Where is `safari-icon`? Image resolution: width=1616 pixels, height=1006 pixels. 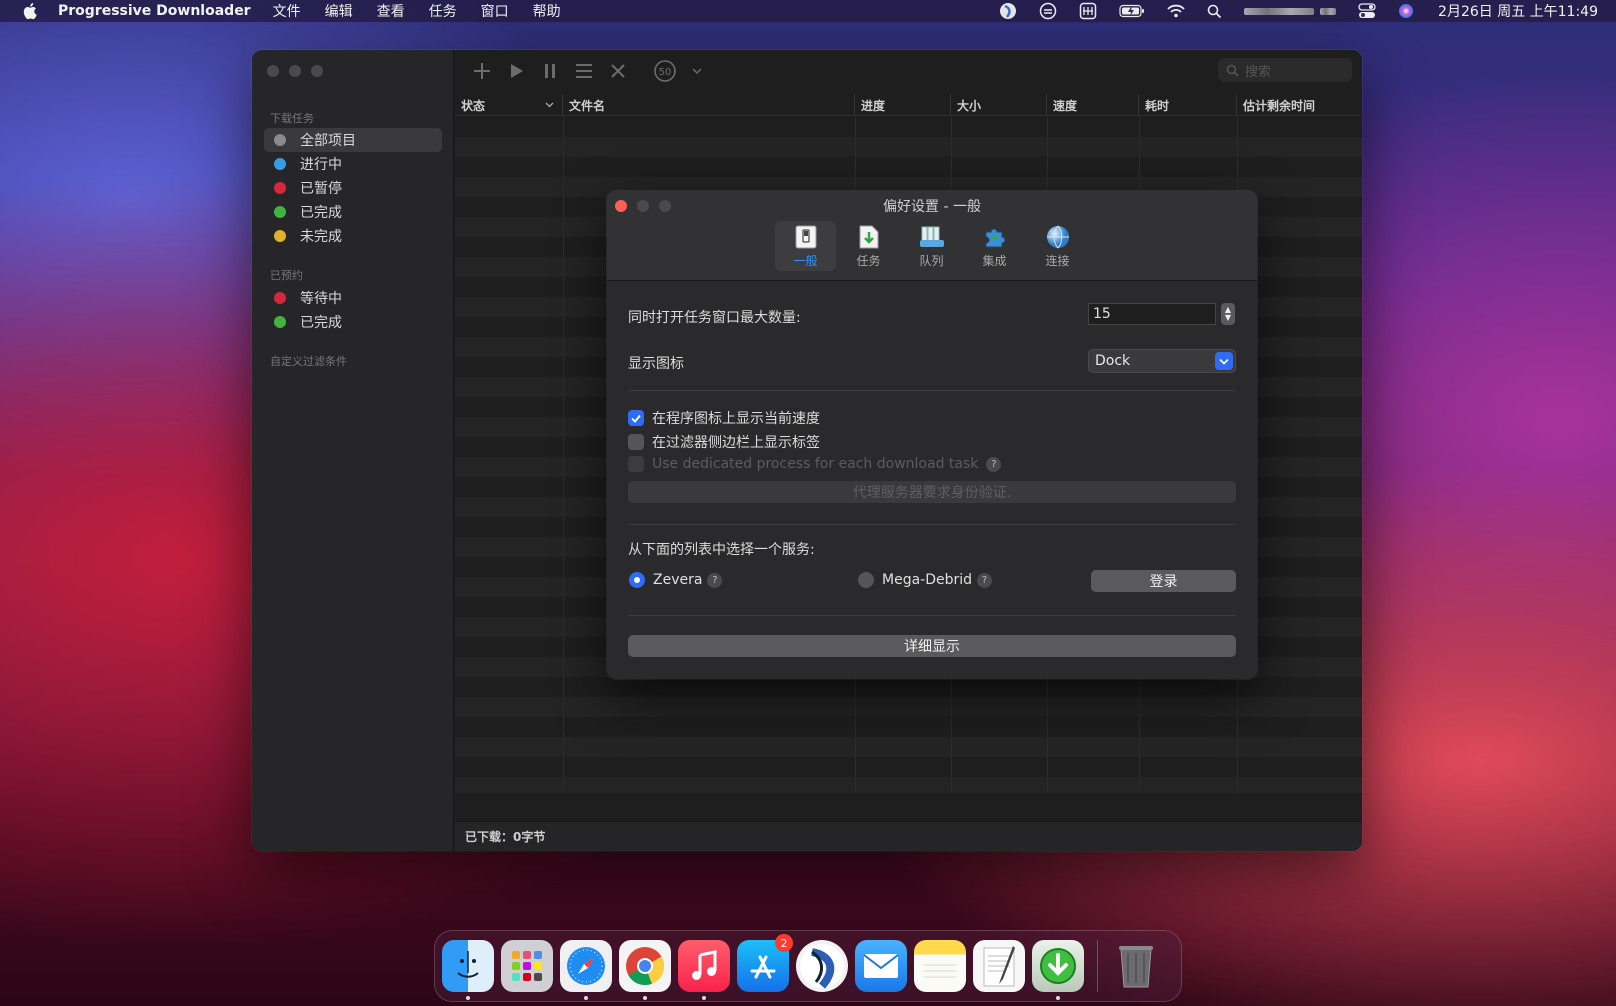
safari-icon is located at coordinates (586, 970).